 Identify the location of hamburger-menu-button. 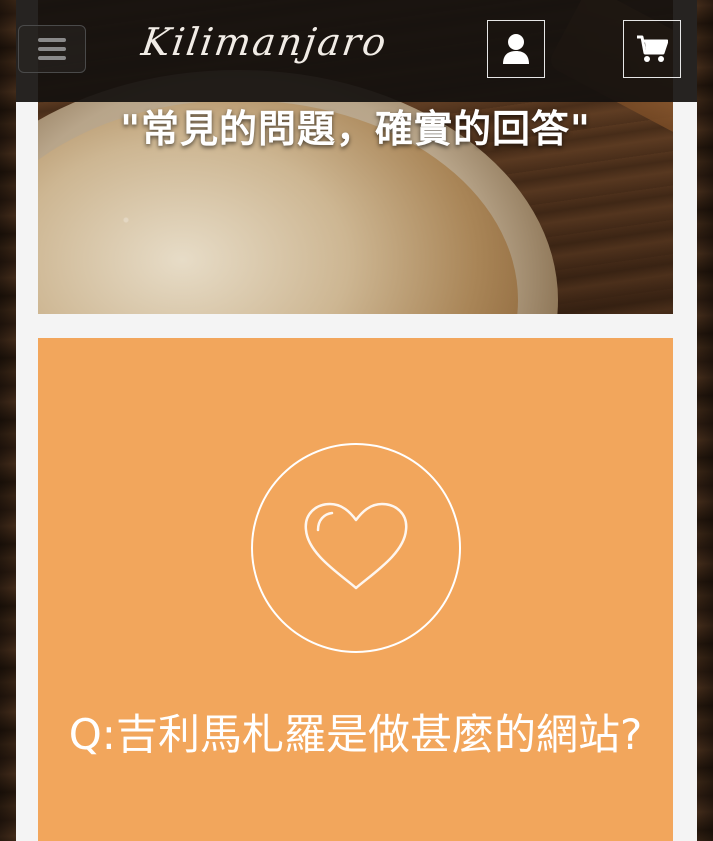
(52, 49).